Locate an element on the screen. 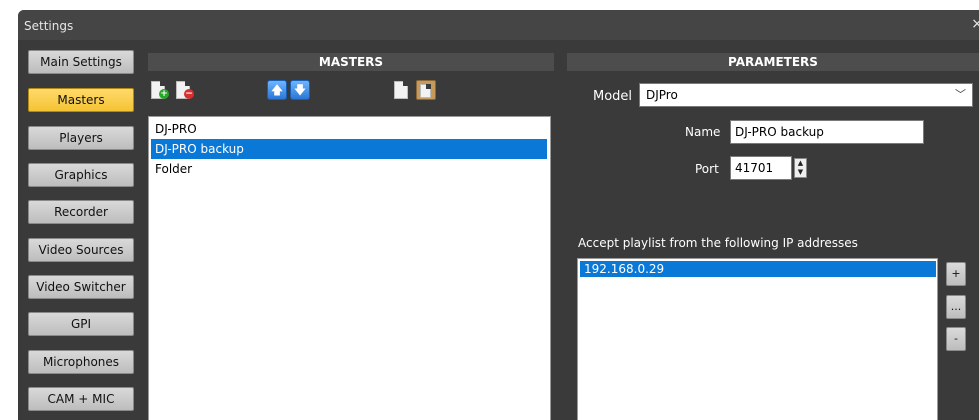  sidebar-item-graphics: Graphics is located at coordinates (81, 175).